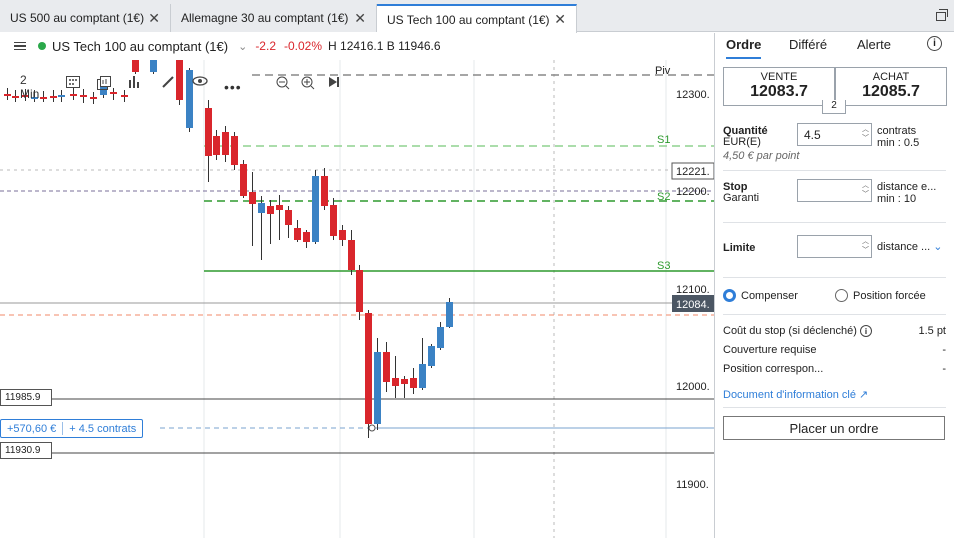  What do you see at coordinates (693, 305) in the screenshot?
I see `current-price-tag-text: 12084.` at bounding box center [693, 305].